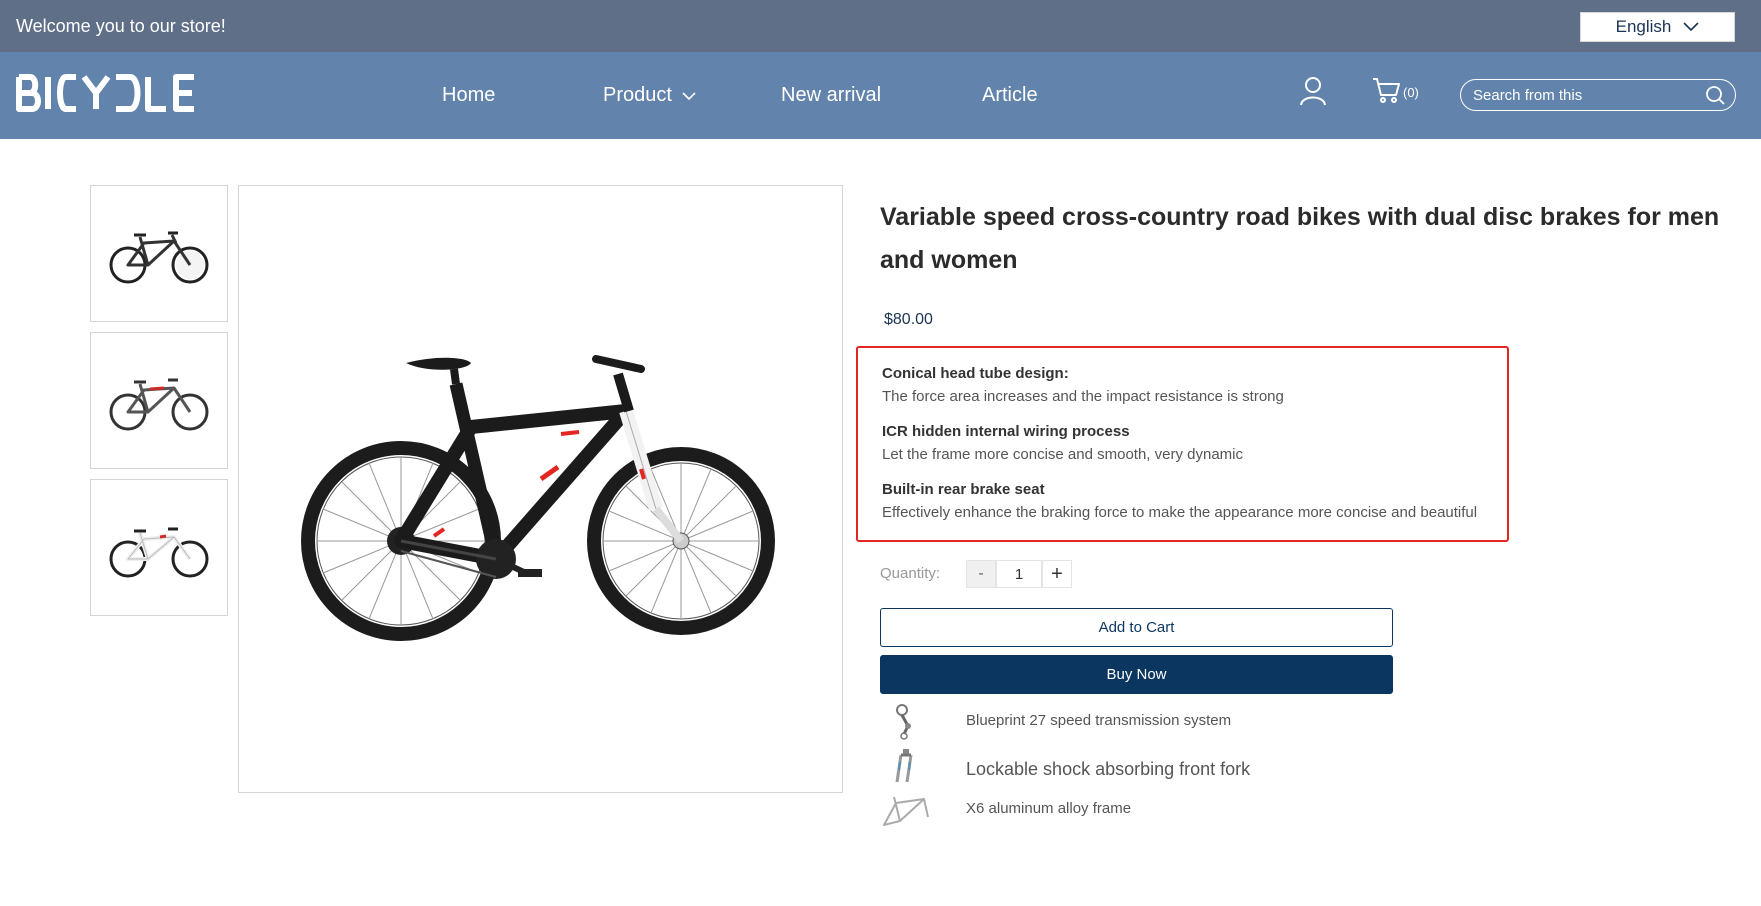 The image size is (1761, 906). What do you see at coordinates (1099, 720) in the screenshot?
I see `spec-text: Blueprint 27 speed transmission system` at bounding box center [1099, 720].